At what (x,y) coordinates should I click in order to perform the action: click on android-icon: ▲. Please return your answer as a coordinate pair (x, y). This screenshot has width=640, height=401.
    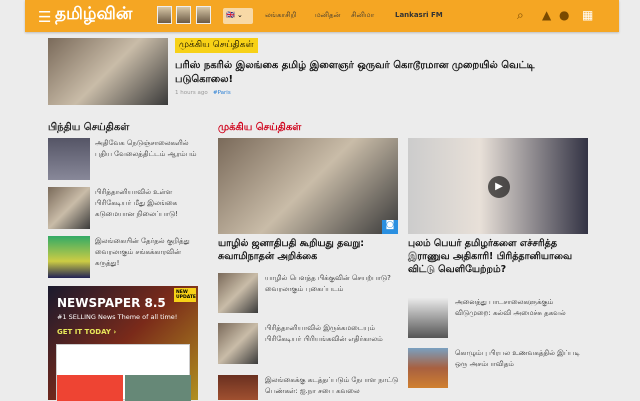
    Looking at the image, I should click on (546, 15).